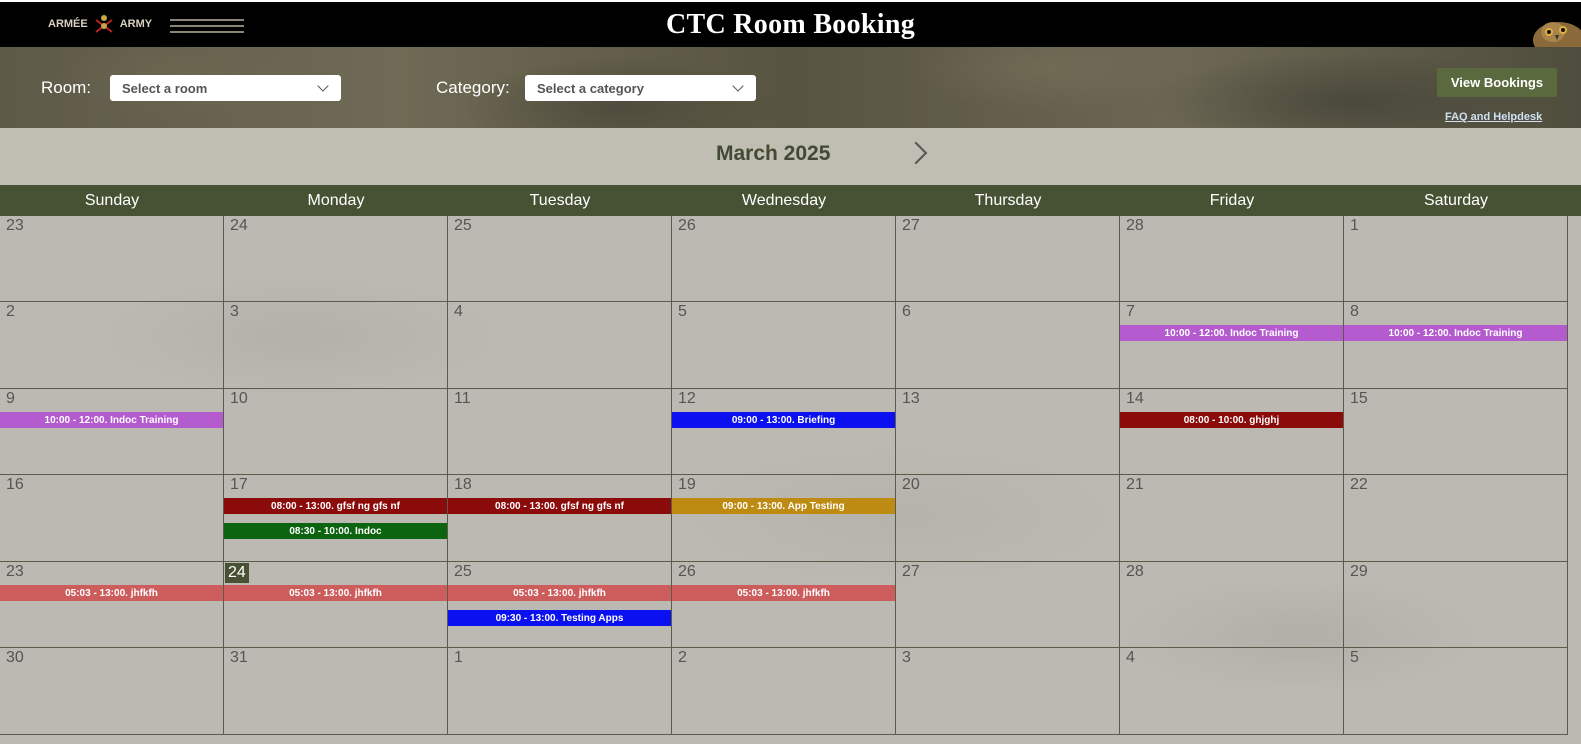 Image resolution: width=1581 pixels, height=744 pixels. I want to click on day-number: 19, so click(687, 484).